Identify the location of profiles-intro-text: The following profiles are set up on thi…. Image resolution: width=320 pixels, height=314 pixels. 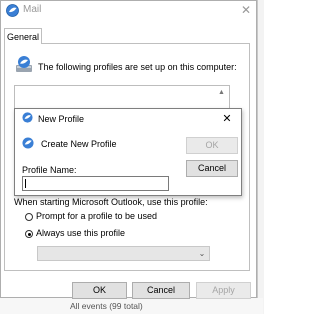
(137, 67).